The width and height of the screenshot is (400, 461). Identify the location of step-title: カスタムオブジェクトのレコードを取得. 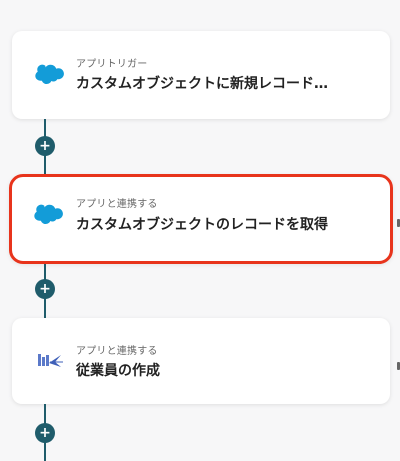
(202, 225).